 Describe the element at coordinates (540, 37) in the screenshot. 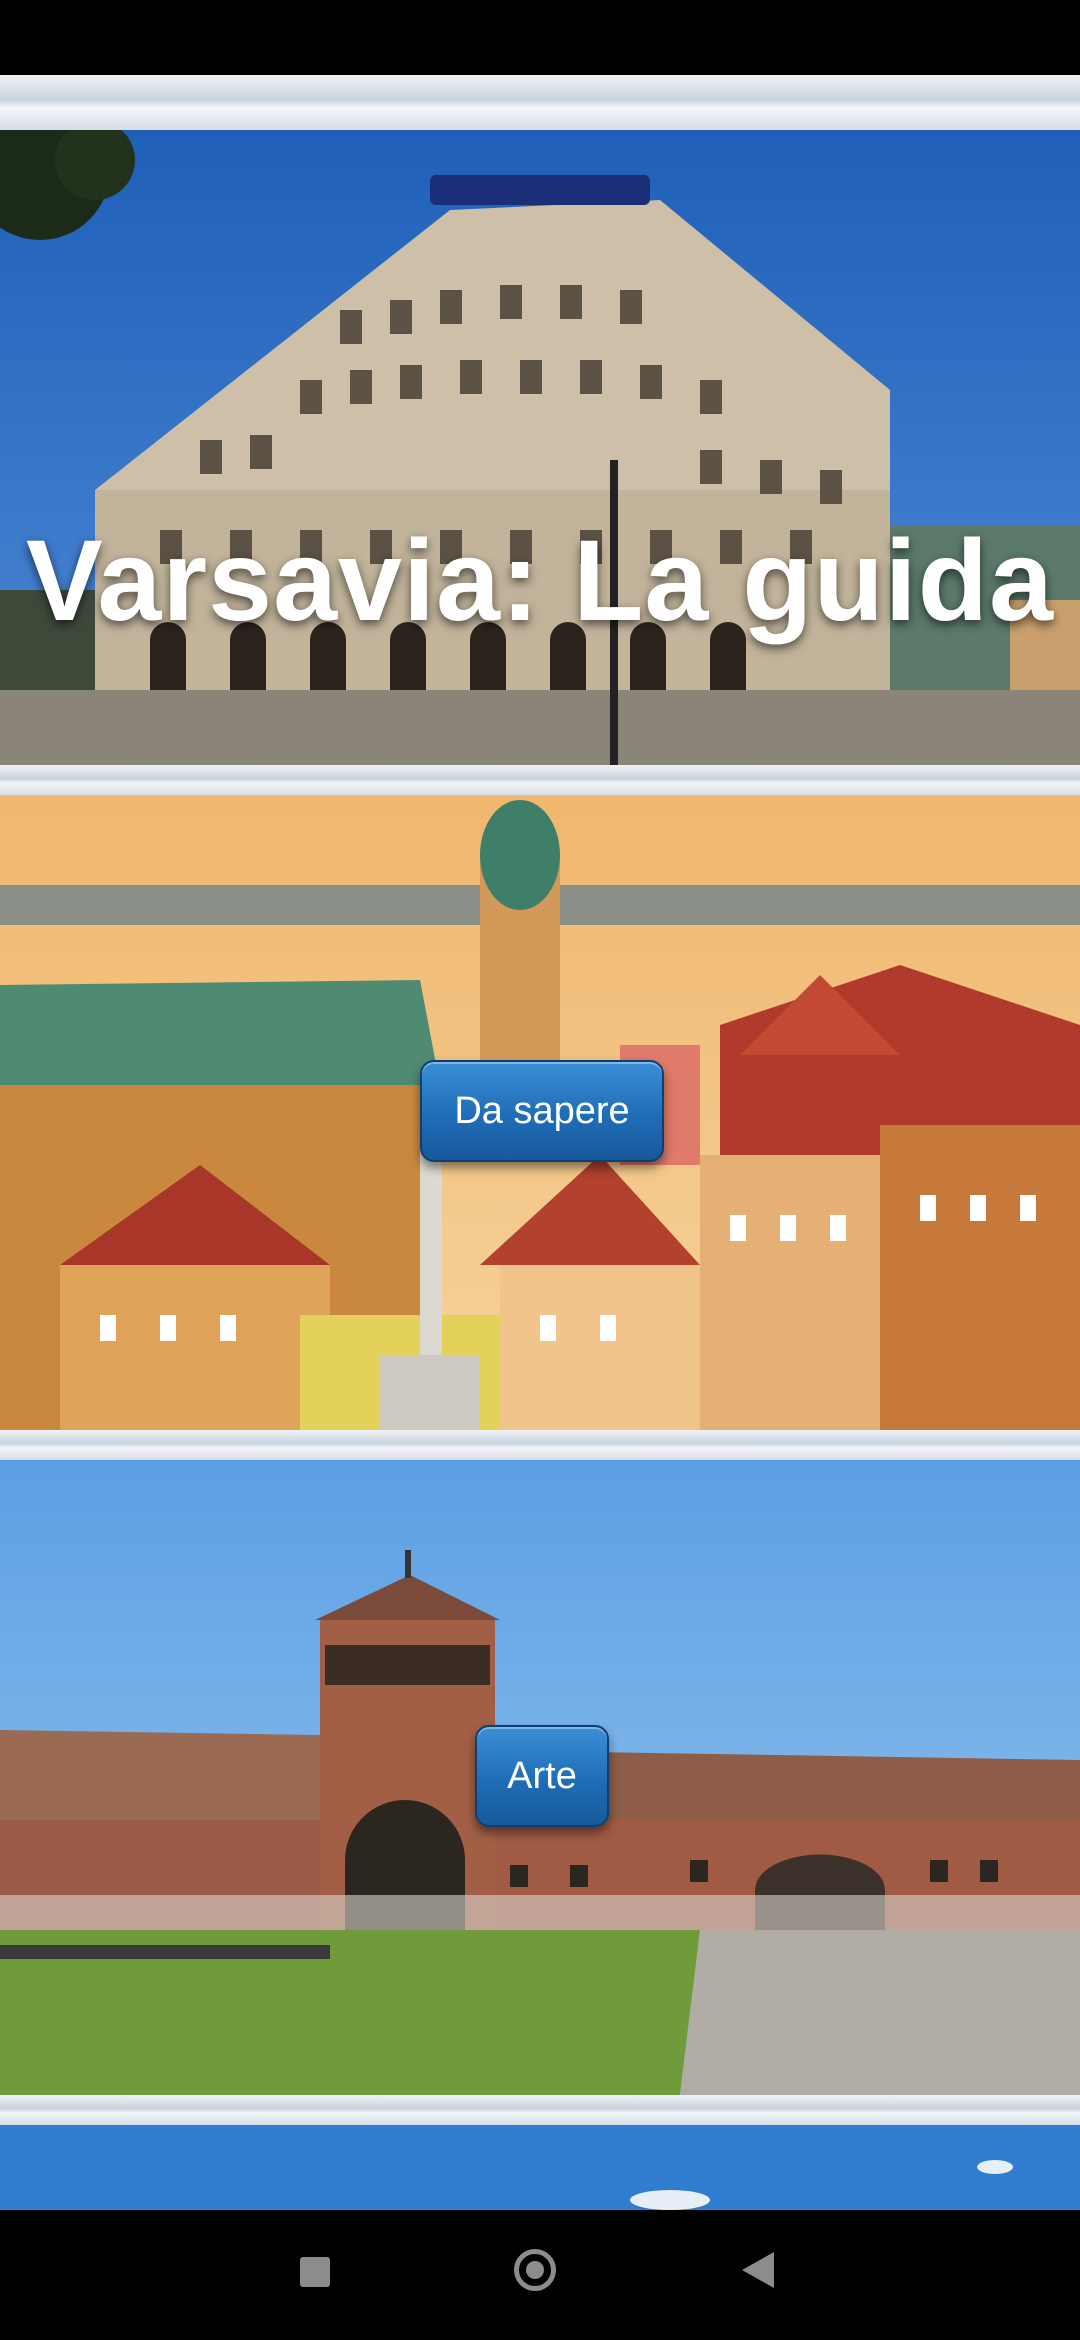

I see `status-bar` at that location.